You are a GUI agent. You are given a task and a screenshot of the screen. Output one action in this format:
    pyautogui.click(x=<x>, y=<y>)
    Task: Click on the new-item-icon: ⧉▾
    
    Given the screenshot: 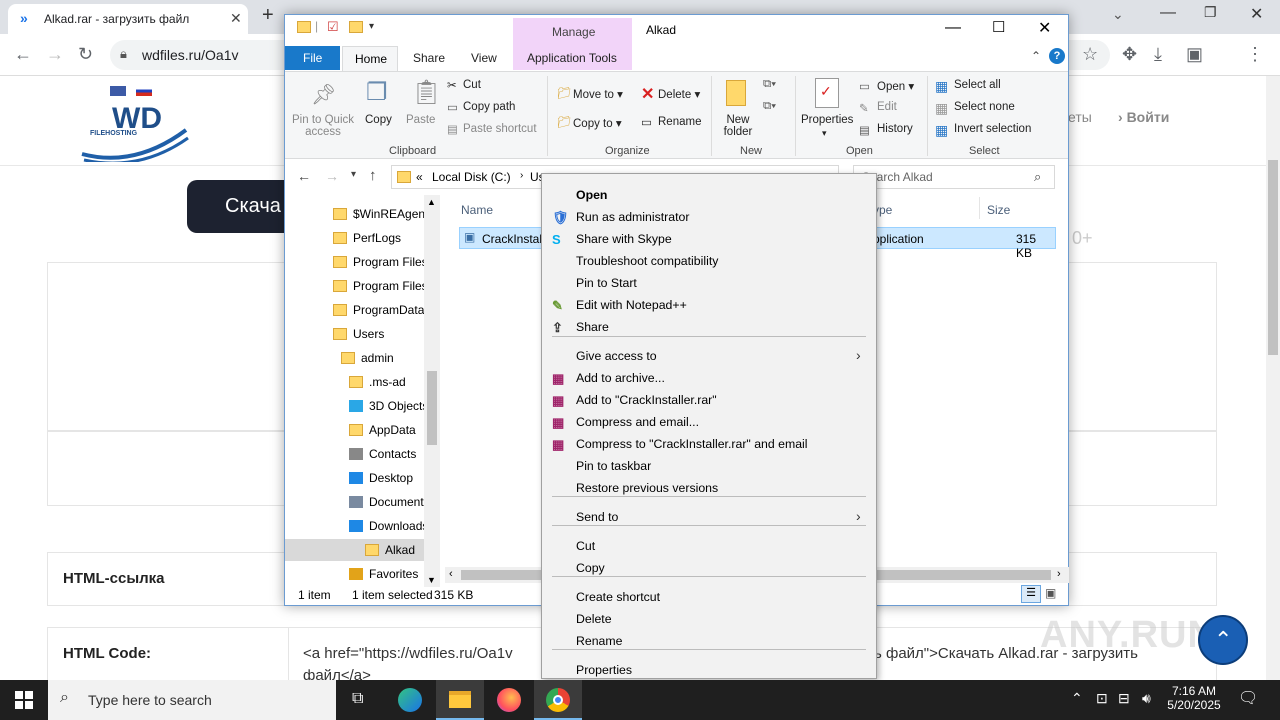 What is the action you would take?
    pyautogui.click(x=769, y=84)
    